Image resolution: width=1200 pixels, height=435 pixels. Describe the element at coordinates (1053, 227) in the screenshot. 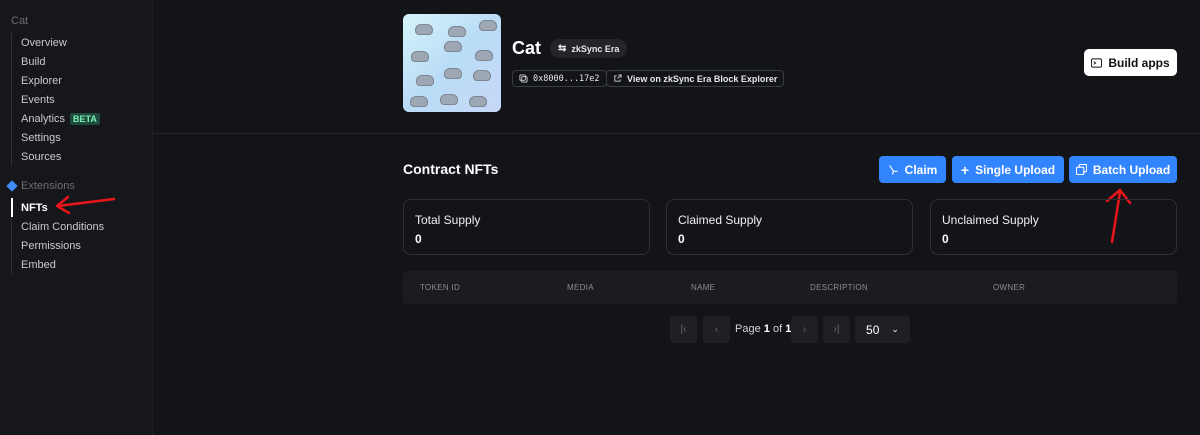

I see `stat-card-unclaimed-supply: Unclaimed Supply 0` at that location.